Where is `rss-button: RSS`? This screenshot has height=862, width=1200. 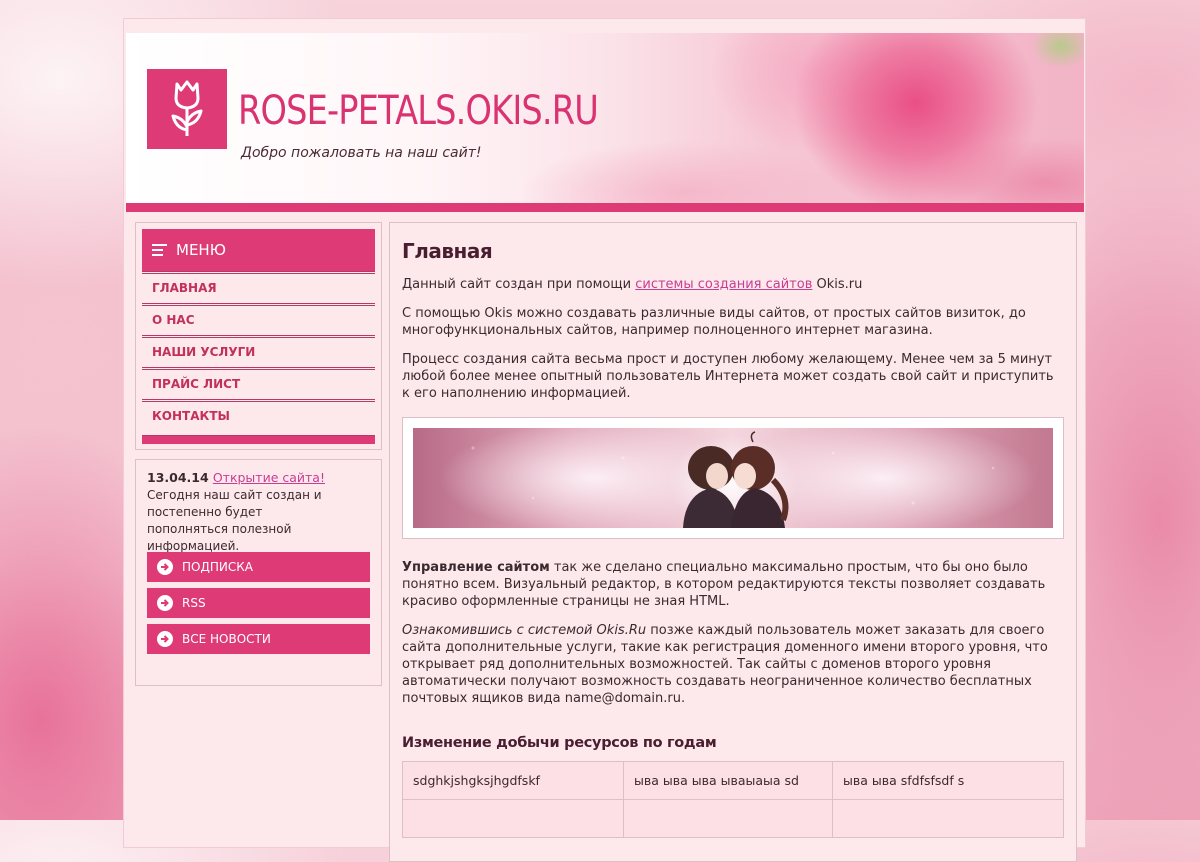
rss-button: RSS is located at coordinates (258, 603).